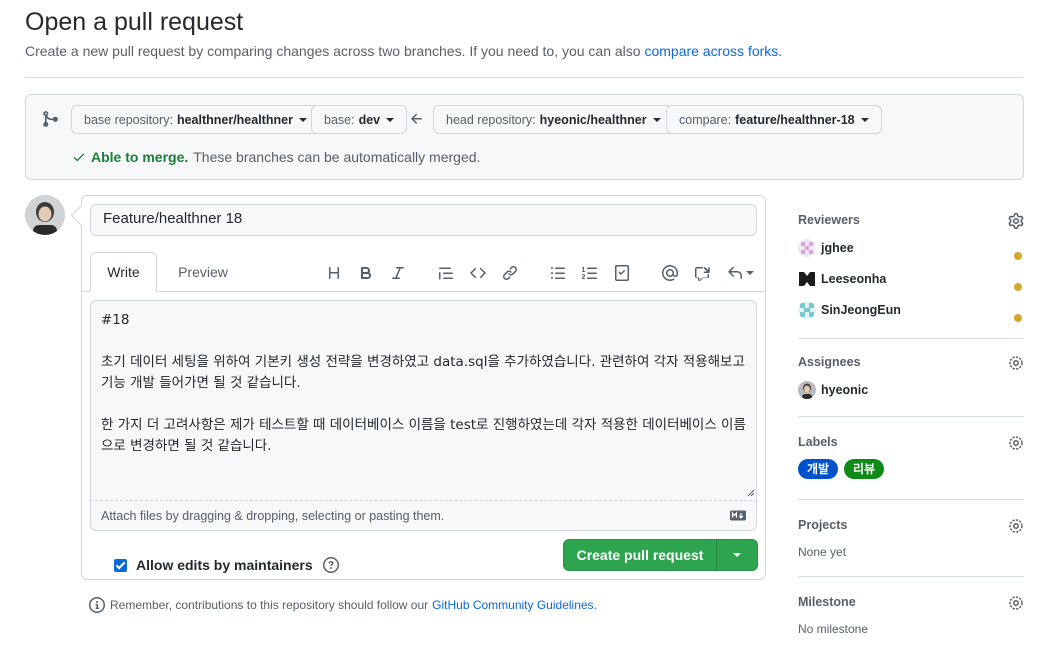 The width and height of the screenshot is (1046, 651). I want to click on reviewer-item: SinJeongEun, so click(849, 310).